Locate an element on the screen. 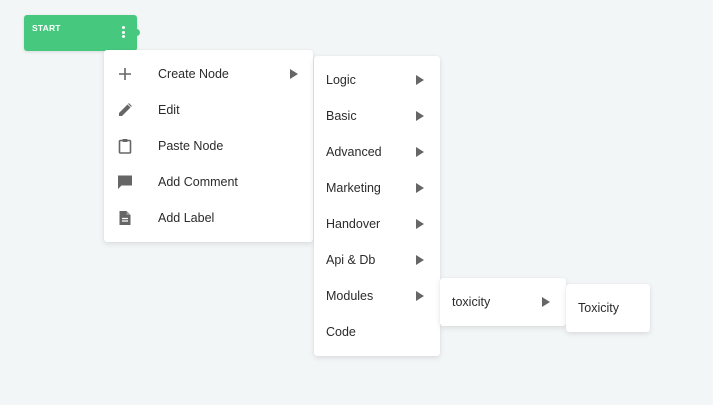 This screenshot has width=713, height=405. menu-item-handover: Handover is located at coordinates (377, 224).